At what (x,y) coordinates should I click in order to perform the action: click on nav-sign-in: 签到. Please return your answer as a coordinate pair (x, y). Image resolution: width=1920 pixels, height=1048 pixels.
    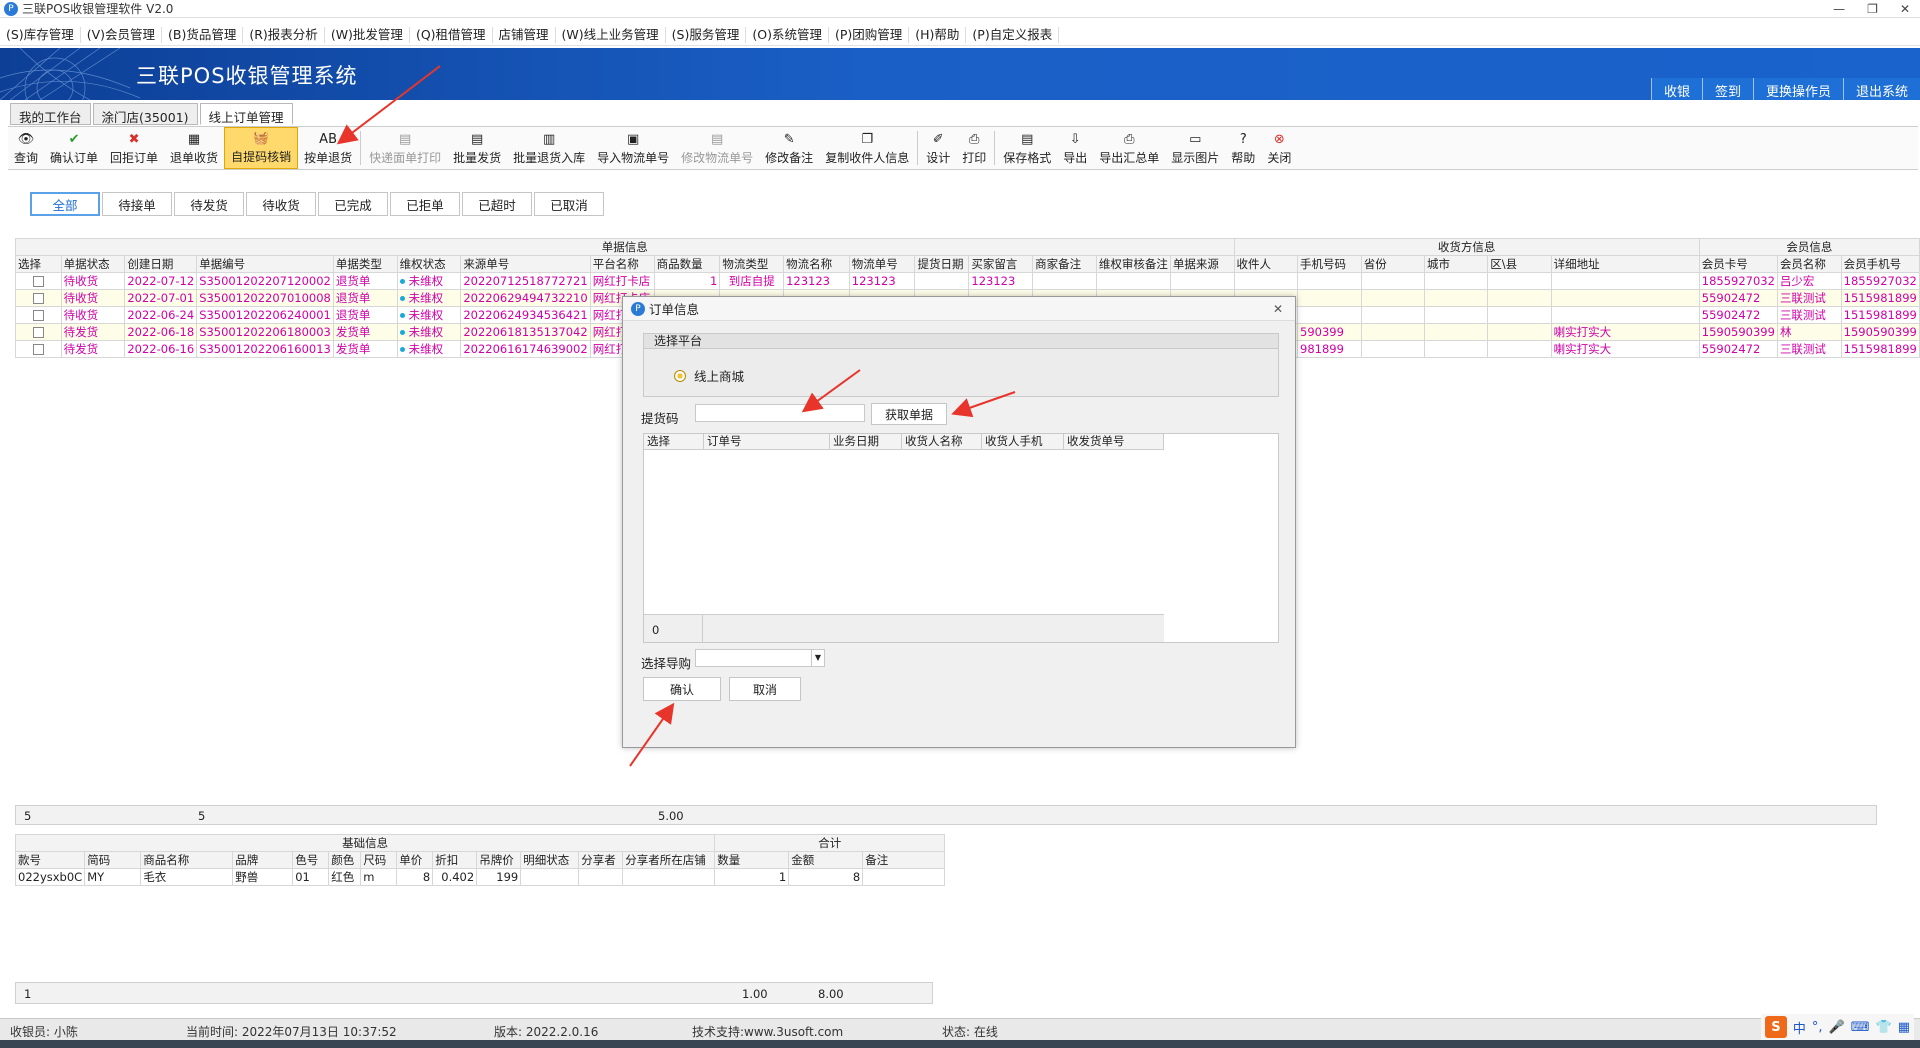
    Looking at the image, I should click on (1727, 89).